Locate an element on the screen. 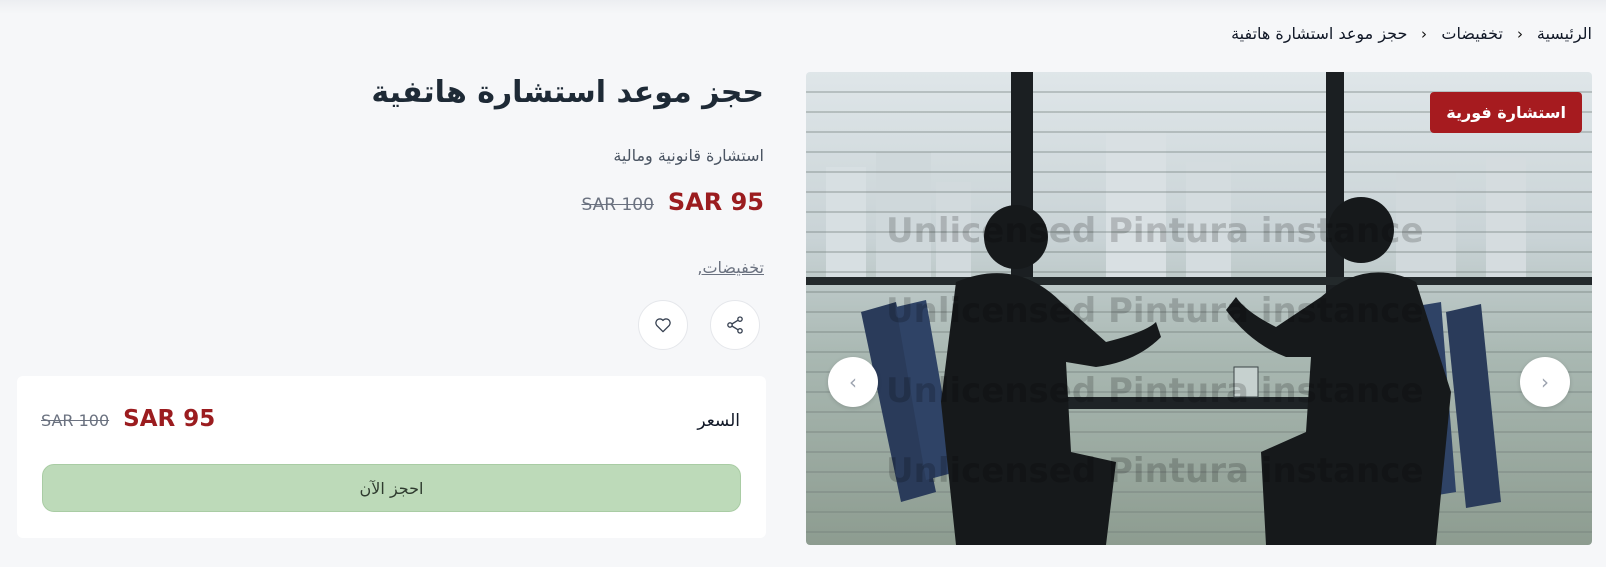 The image size is (1606, 567). card-price: SAR 95 is located at coordinates (169, 419).